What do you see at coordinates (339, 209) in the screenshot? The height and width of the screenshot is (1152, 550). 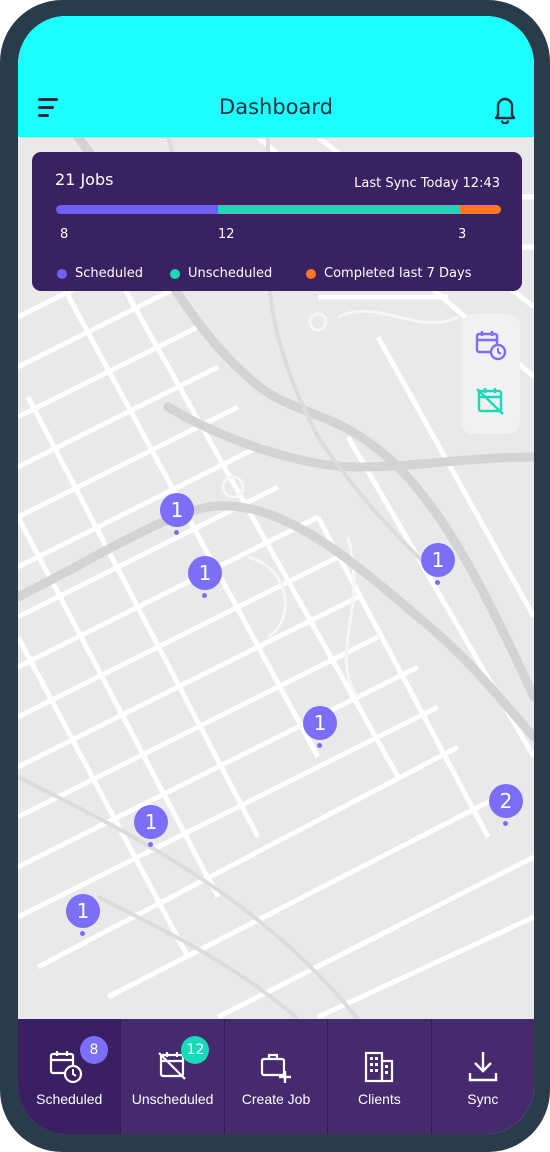 I see `unscheduled-segment` at bounding box center [339, 209].